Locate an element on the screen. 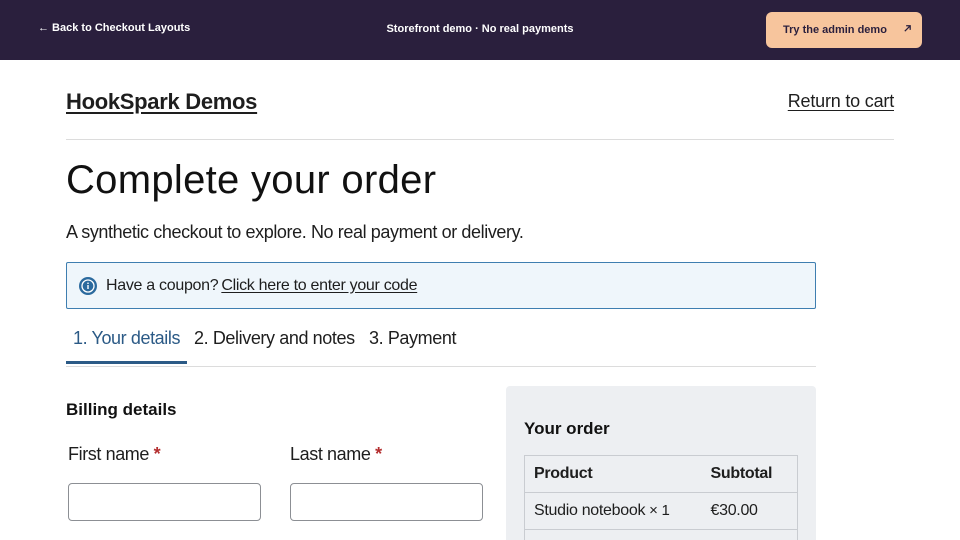  product-quantity: × 1 is located at coordinates (659, 510).